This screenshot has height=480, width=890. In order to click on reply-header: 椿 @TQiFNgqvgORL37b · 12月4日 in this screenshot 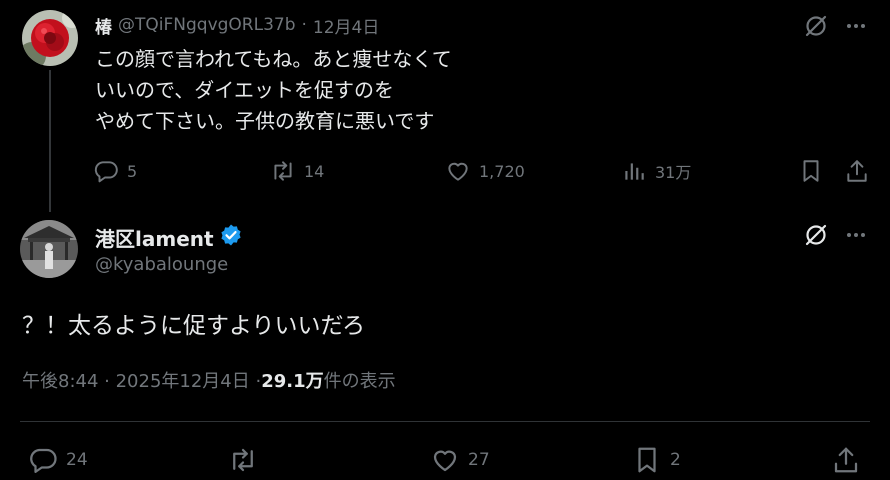, I will do `click(237, 25)`.